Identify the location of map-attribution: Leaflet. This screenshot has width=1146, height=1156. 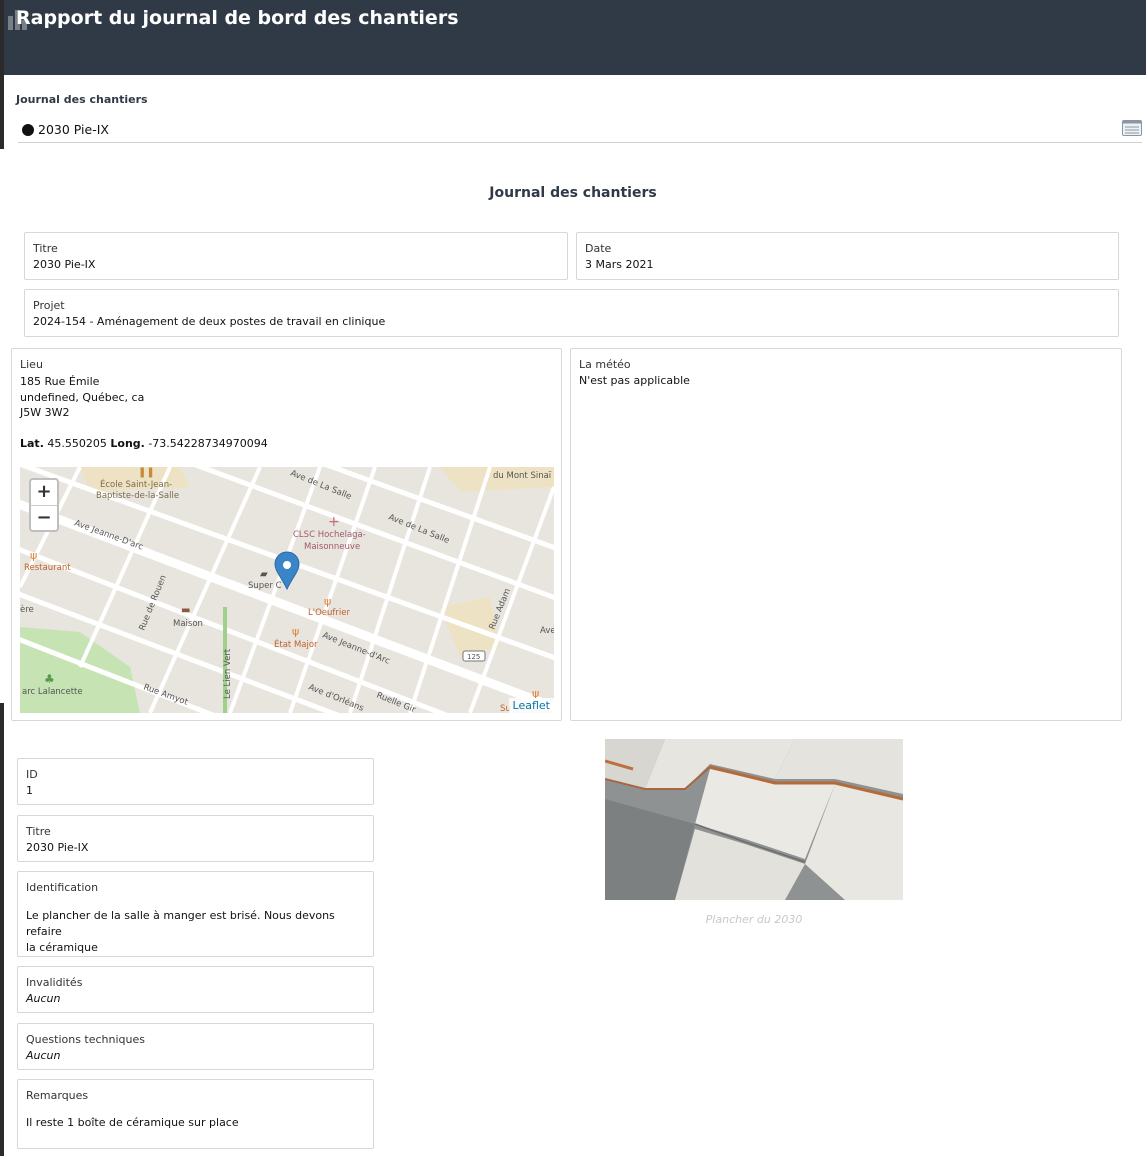
(531, 705).